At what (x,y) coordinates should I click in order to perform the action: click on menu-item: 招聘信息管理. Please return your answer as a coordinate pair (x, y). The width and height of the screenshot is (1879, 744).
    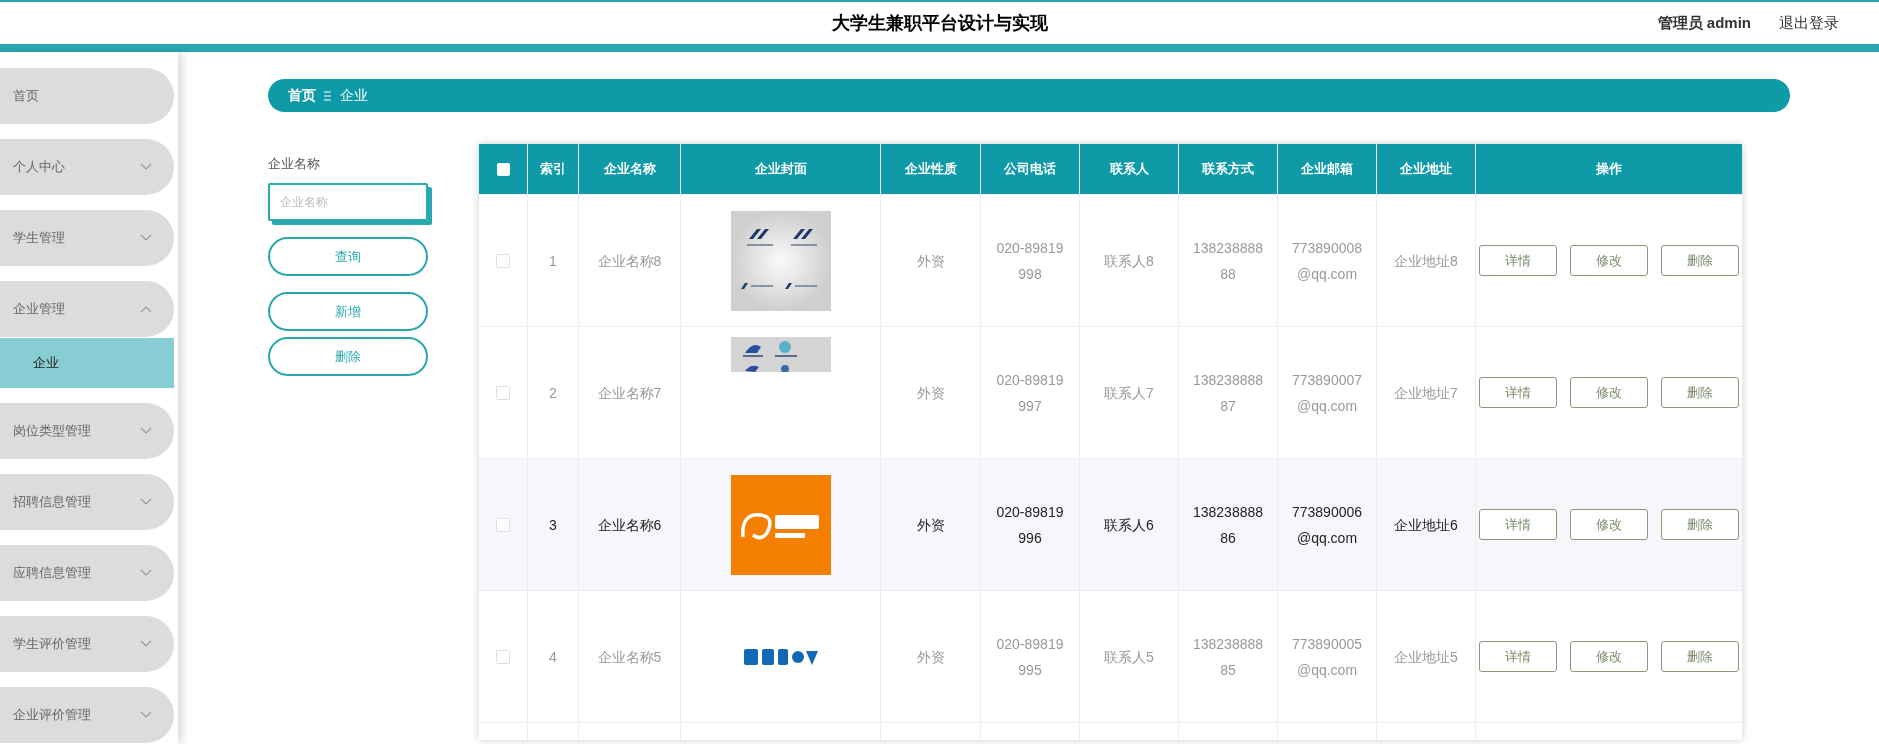
    Looking at the image, I should click on (87, 502).